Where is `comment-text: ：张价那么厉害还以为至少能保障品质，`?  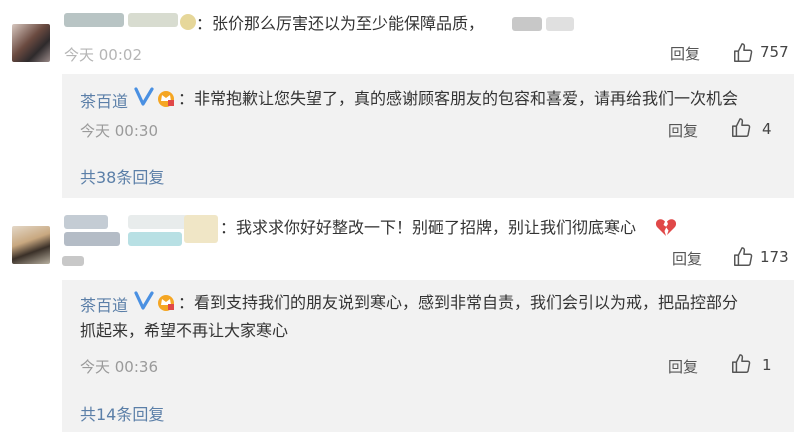 comment-text: ：张价那么厉害还以为至少能保障品质， is located at coordinates (340, 23).